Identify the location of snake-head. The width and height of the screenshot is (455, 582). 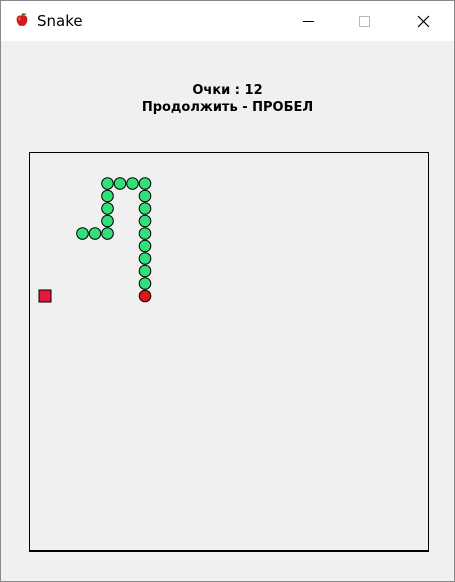
(145, 296).